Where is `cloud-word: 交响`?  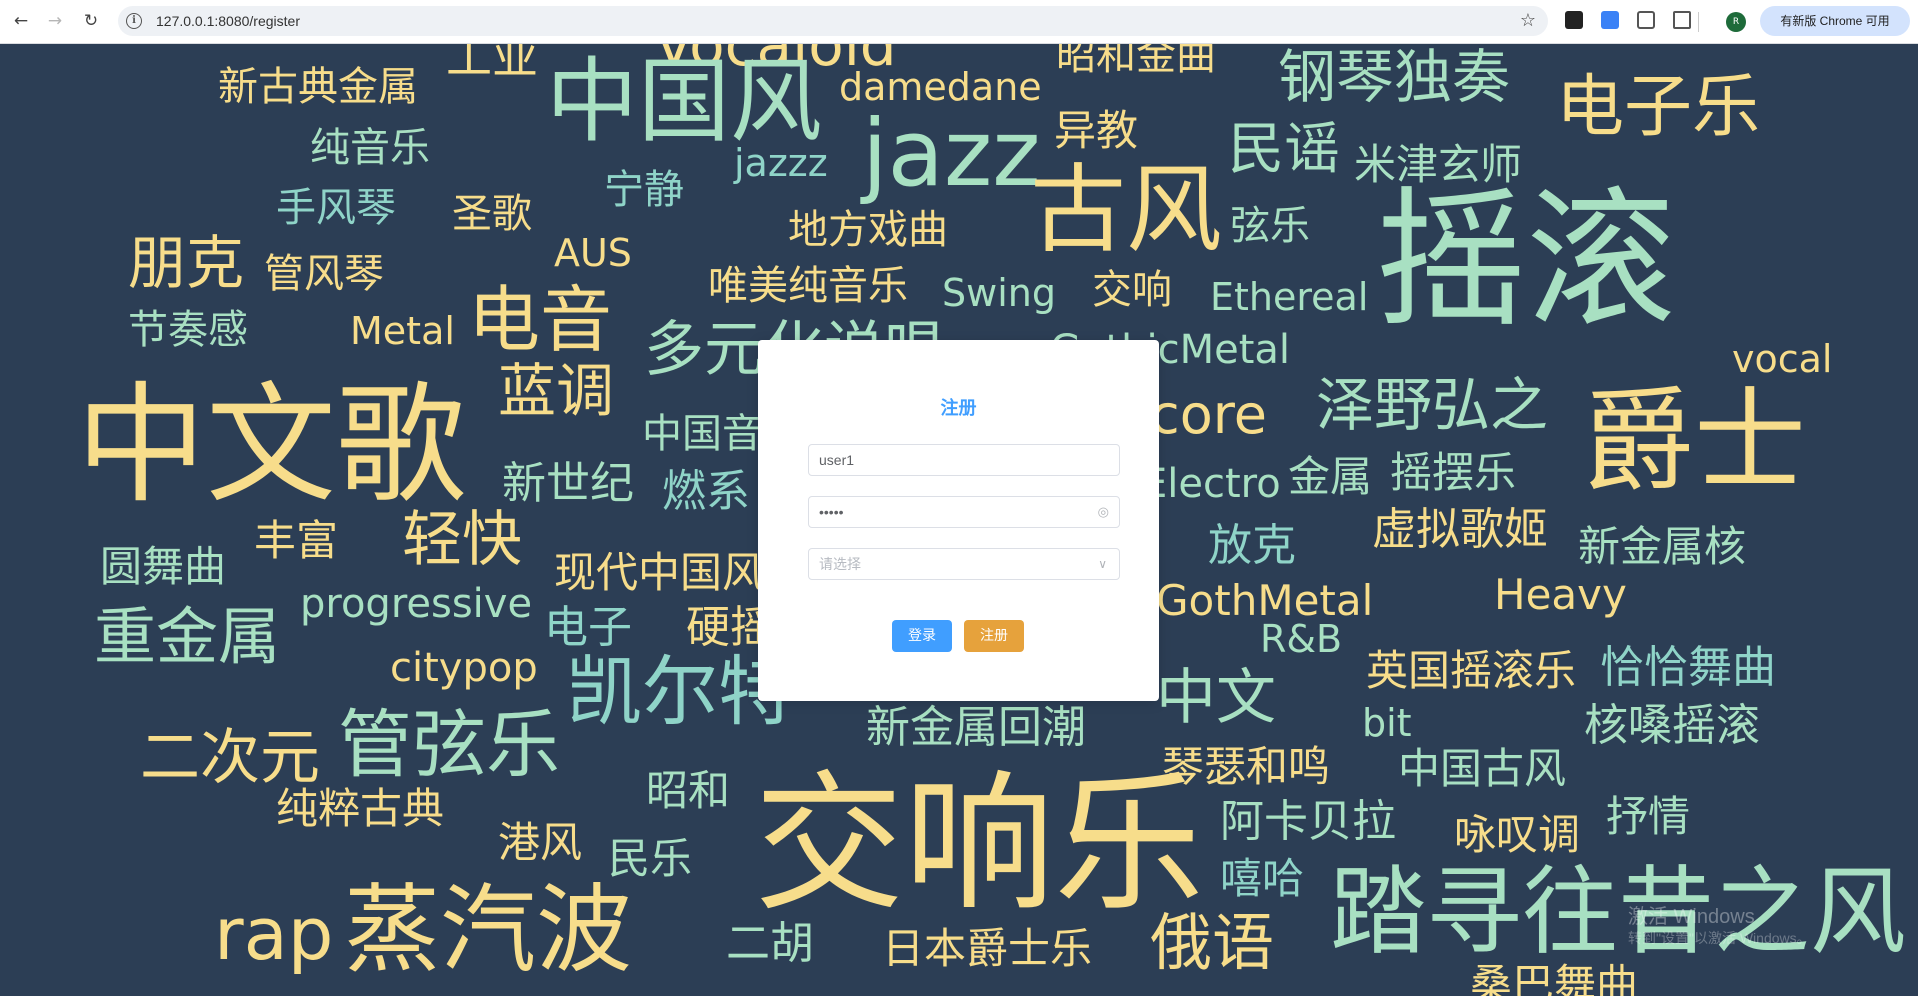 cloud-word: 交响 is located at coordinates (1132, 290).